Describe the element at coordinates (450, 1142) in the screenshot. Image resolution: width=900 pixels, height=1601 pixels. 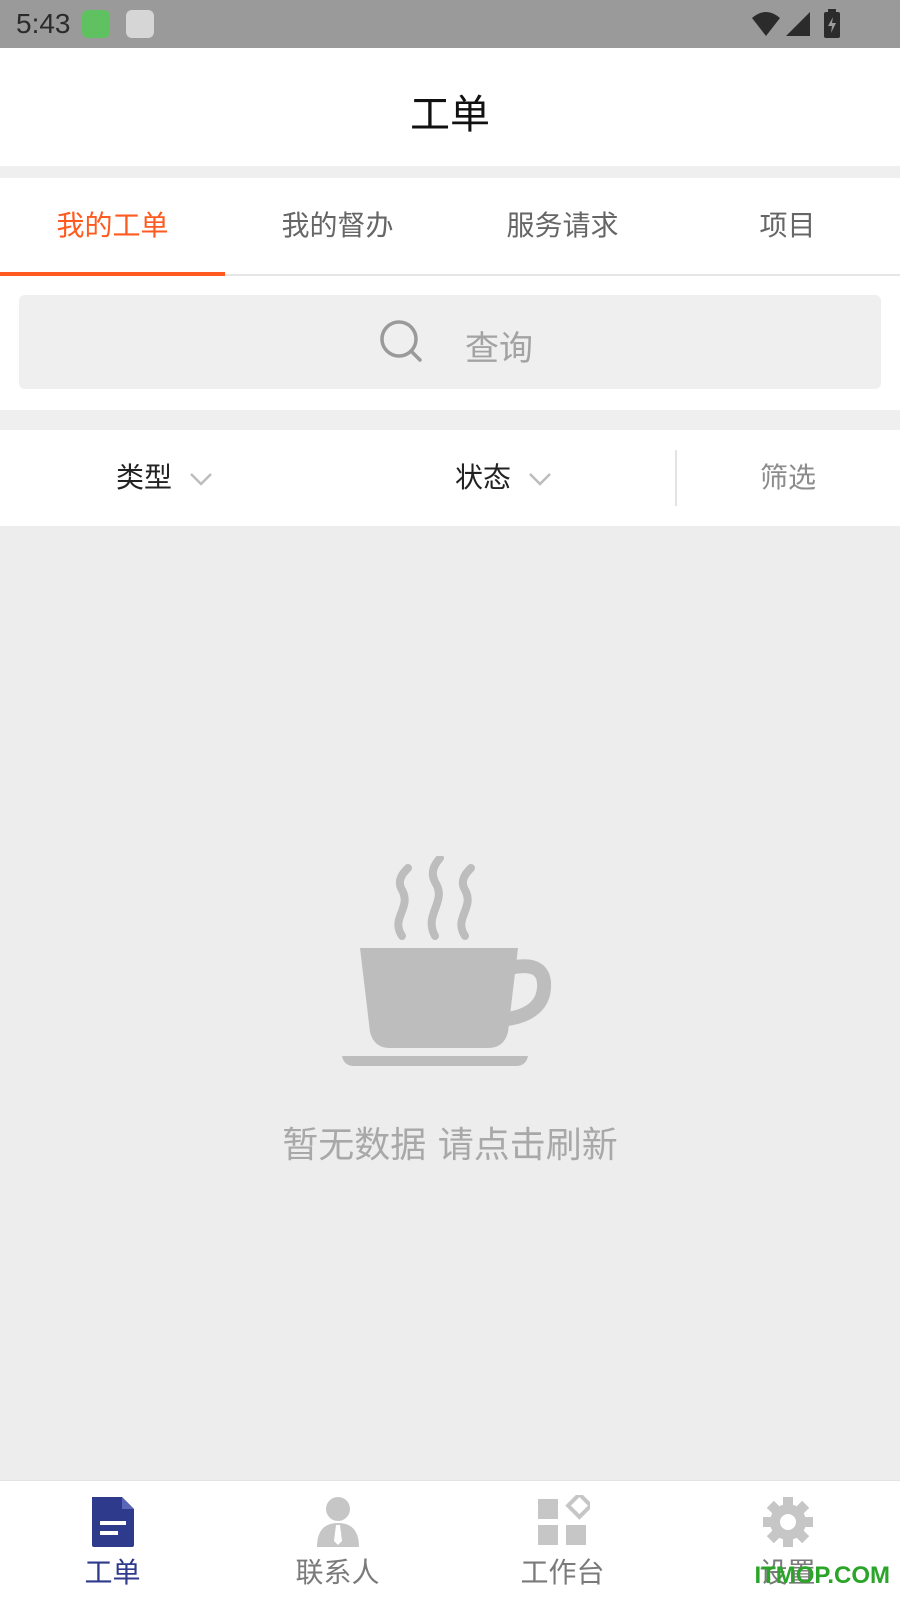
I see `empty-state-message: 暂无数据 请点击刷新` at that location.